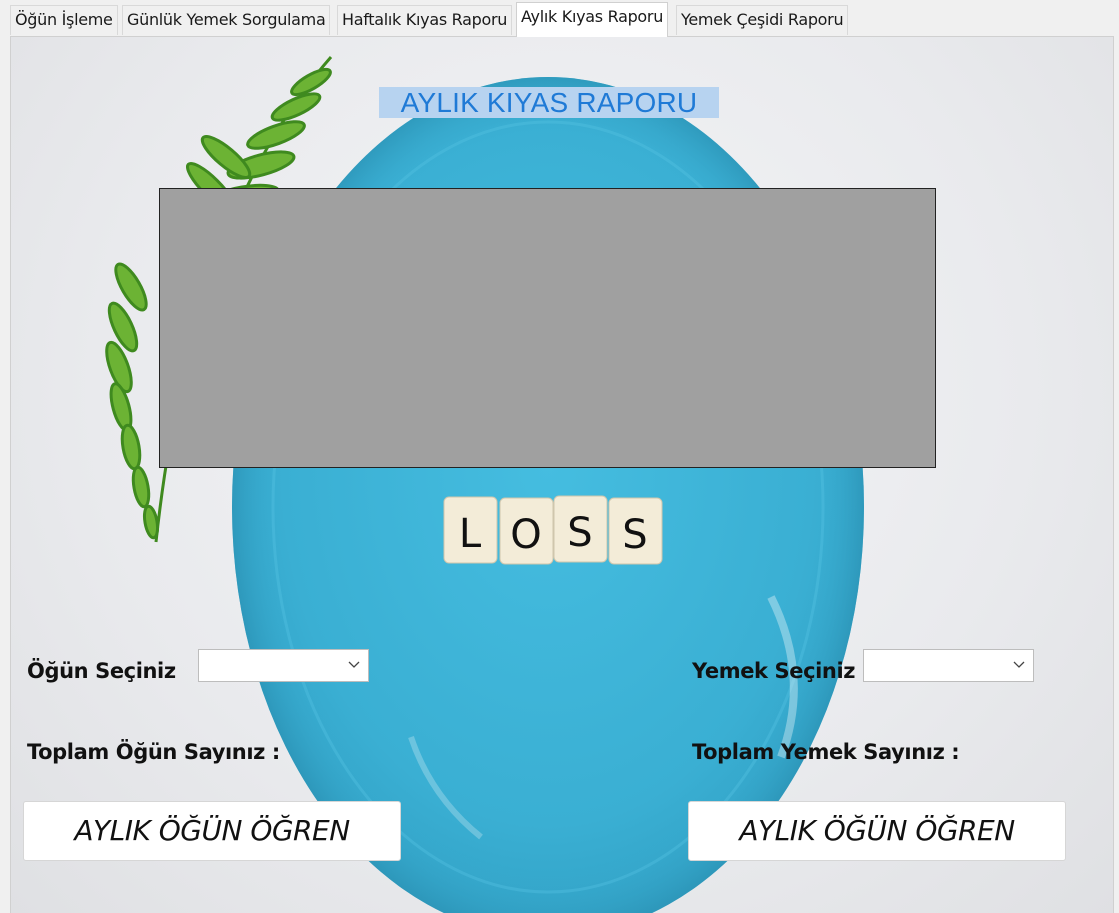 Image resolution: width=1119 pixels, height=913 pixels. Describe the element at coordinates (525, 535) in the screenshot. I see `tile-letter: O` at that location.